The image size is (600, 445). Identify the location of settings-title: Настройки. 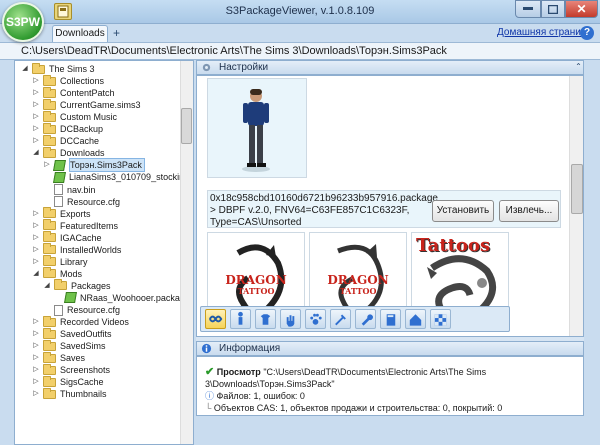
(244, 67).